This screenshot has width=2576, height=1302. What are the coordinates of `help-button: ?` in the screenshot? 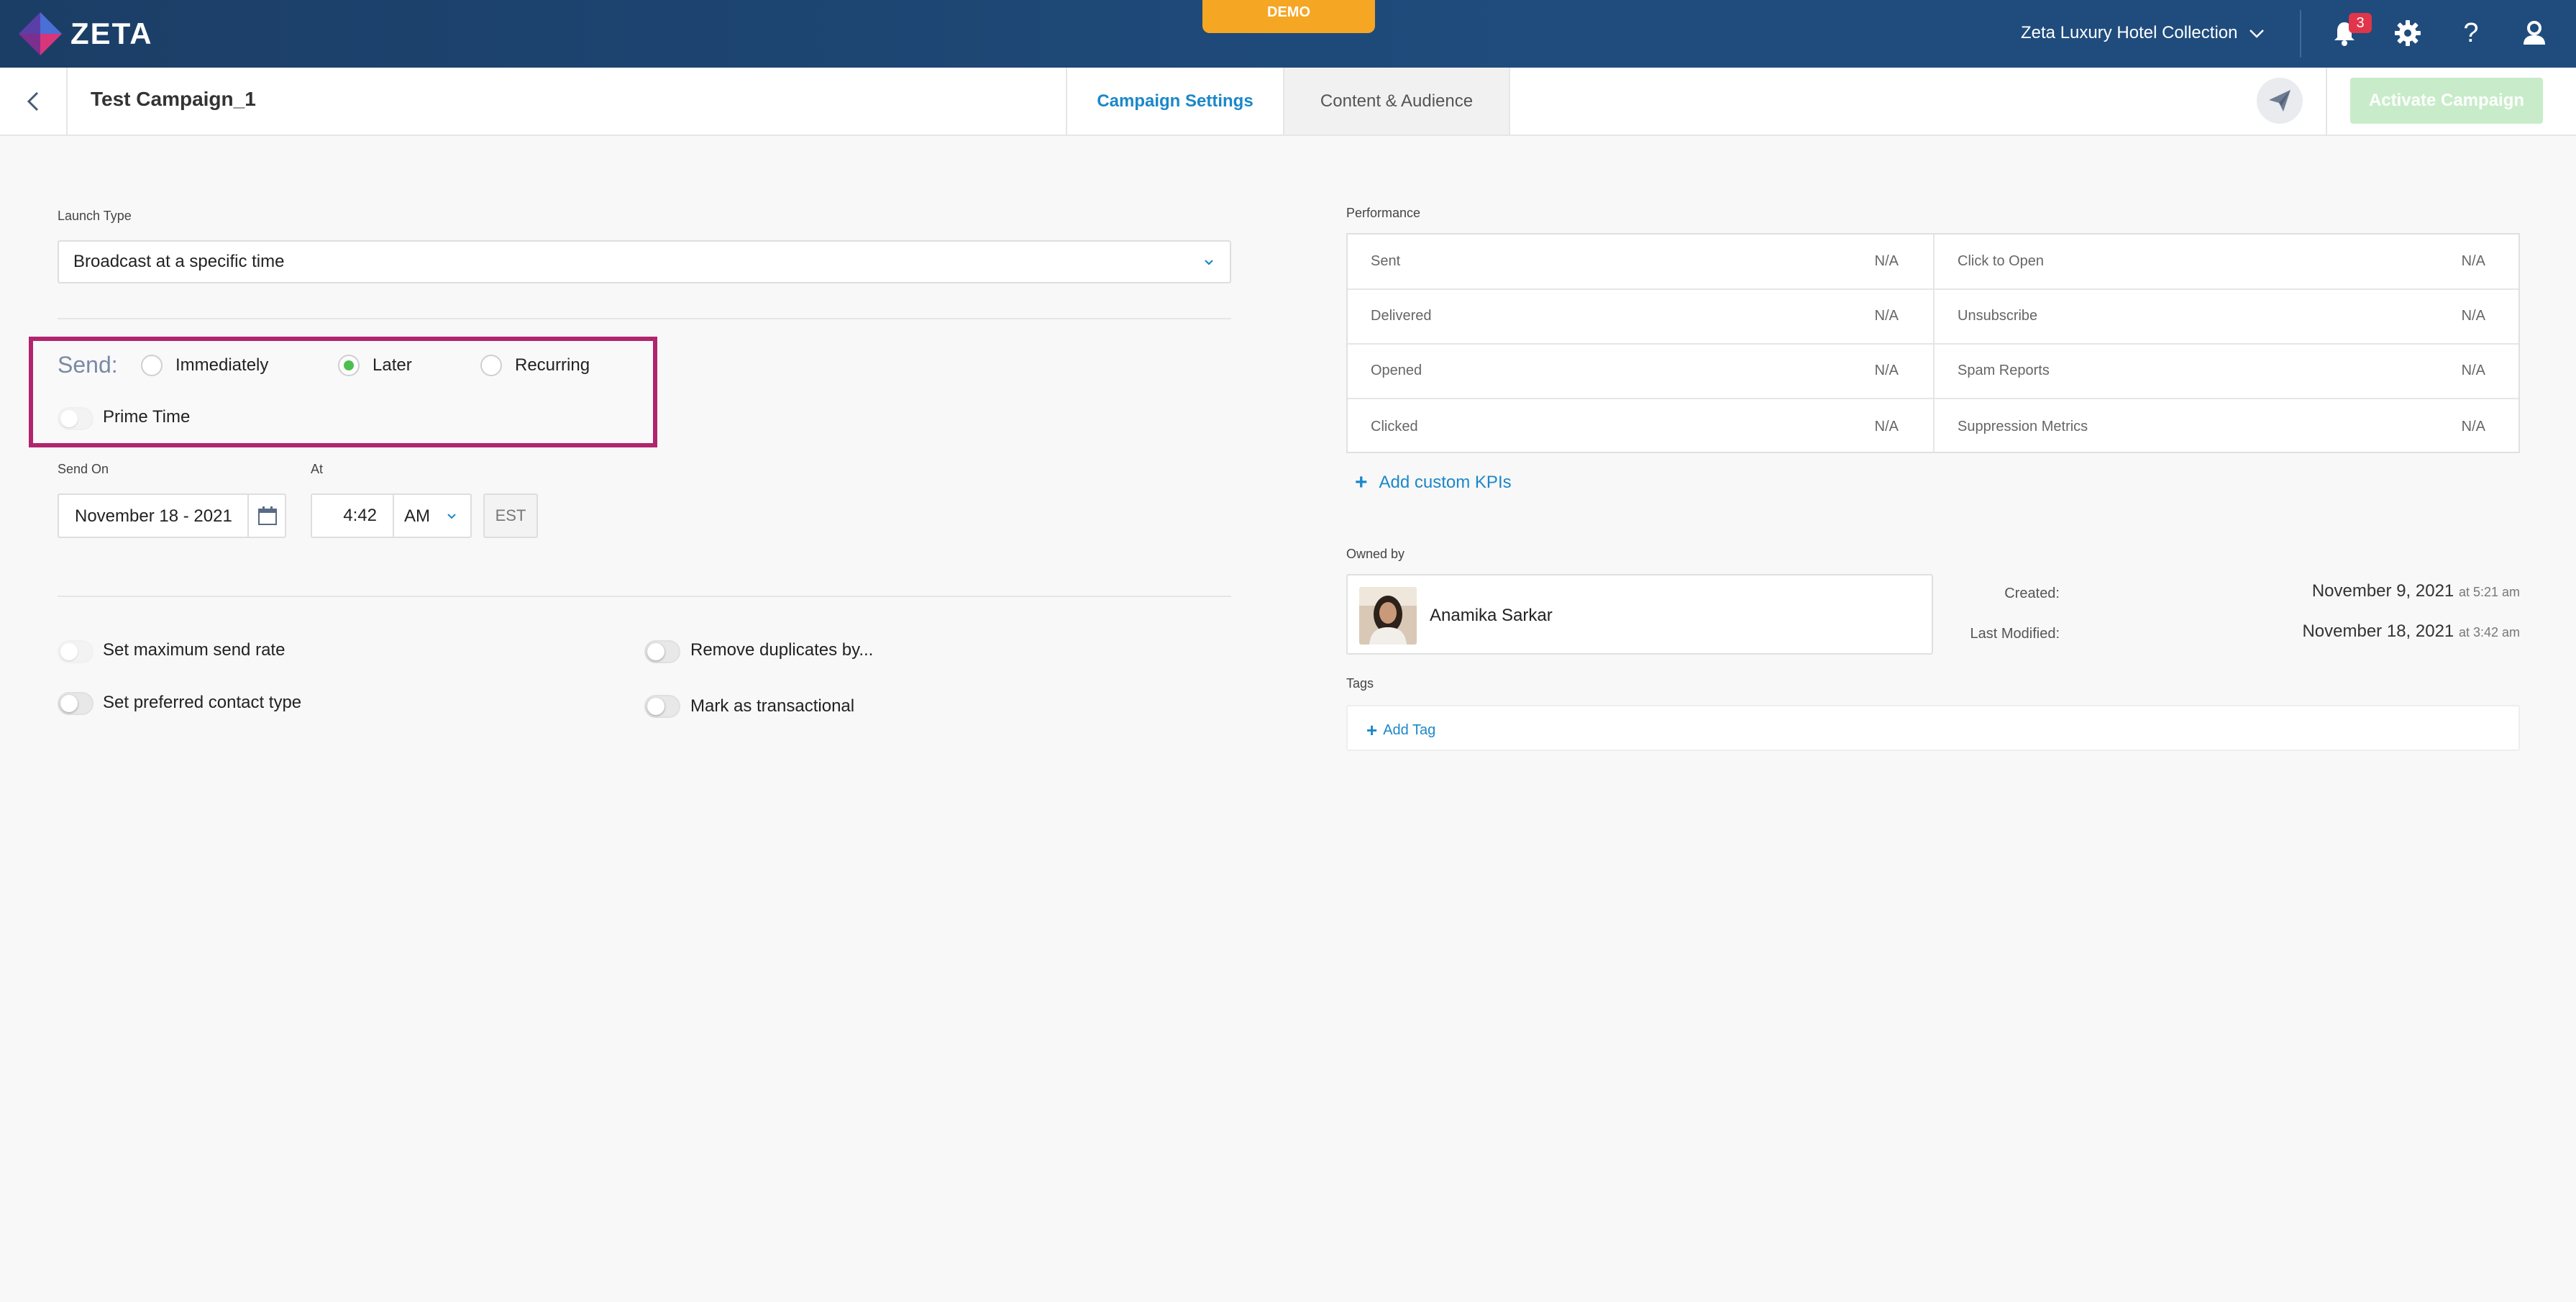 It's located at (2471, 33).